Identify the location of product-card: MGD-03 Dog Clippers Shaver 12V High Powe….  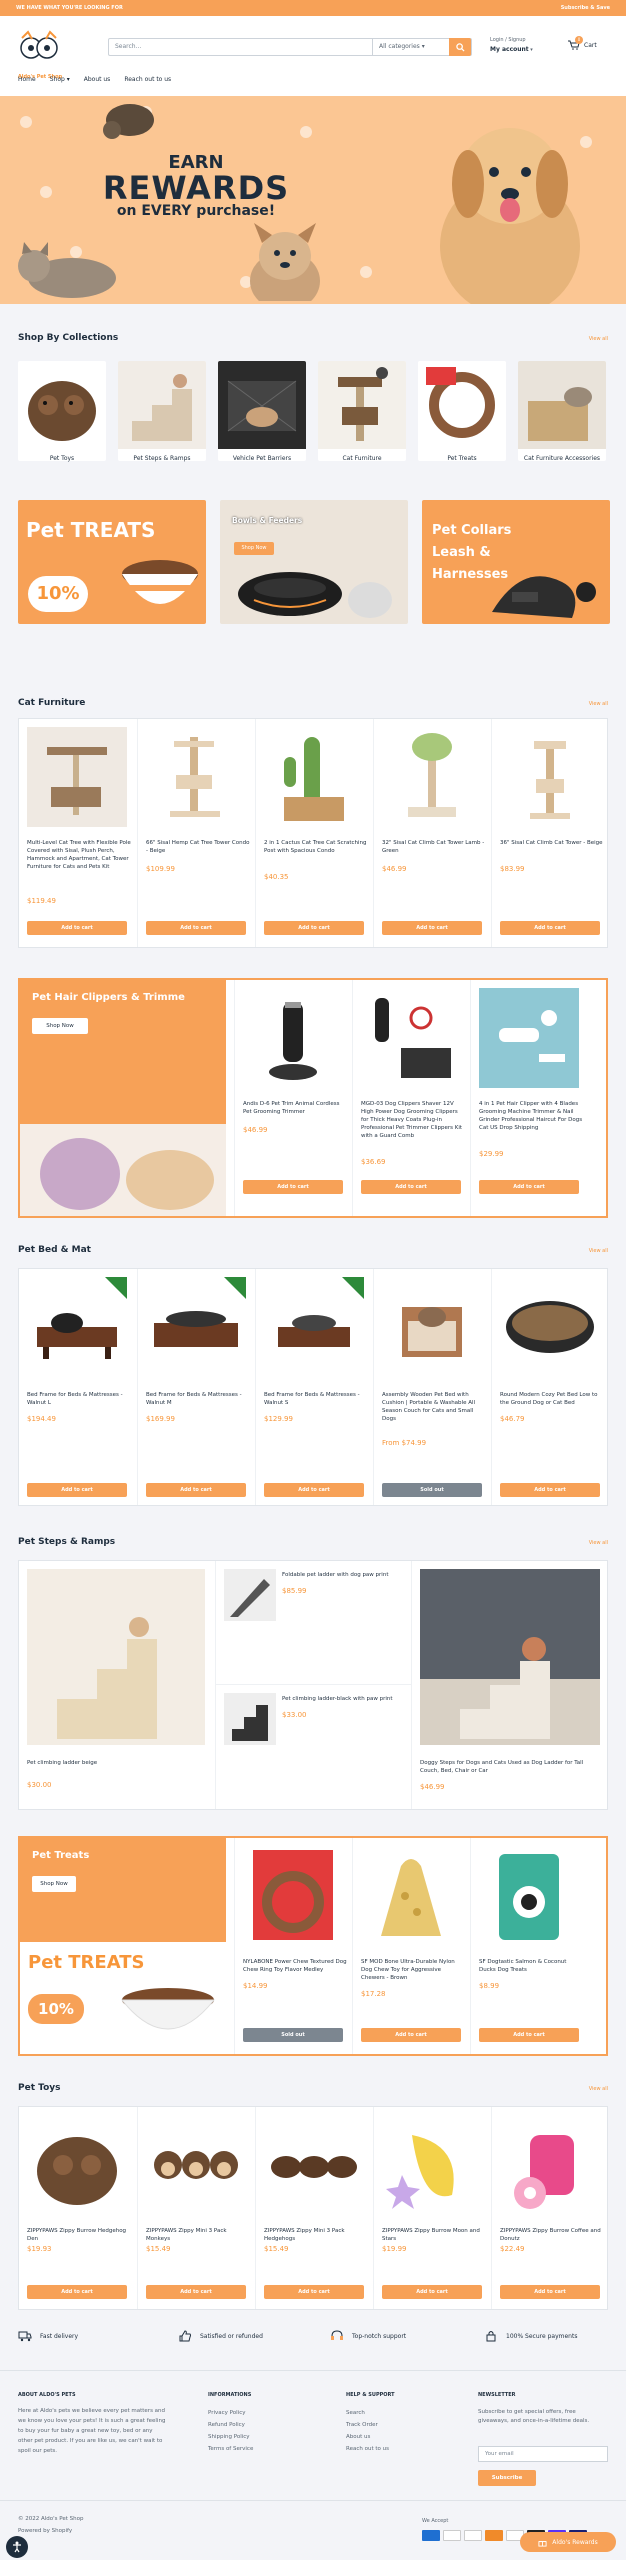
(411, 1098).